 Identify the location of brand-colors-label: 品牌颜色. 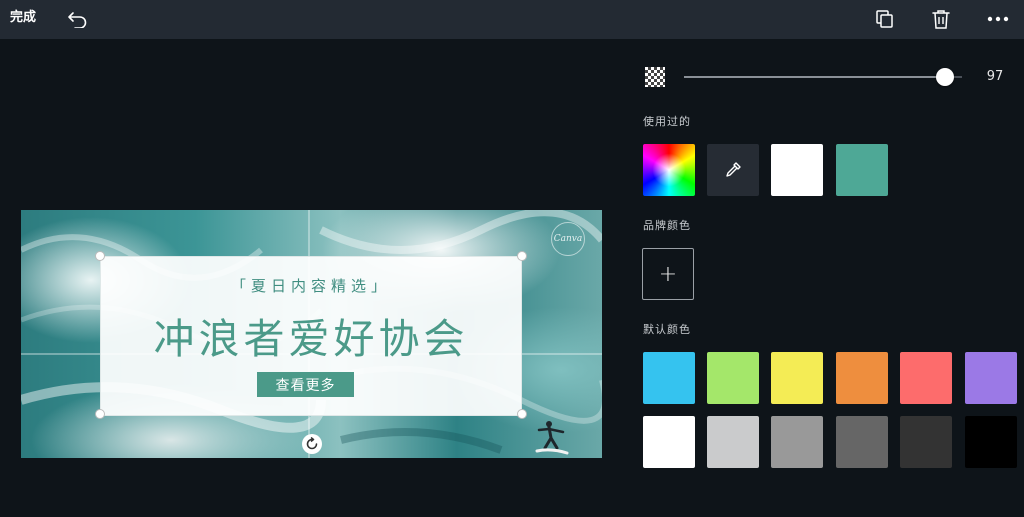
(667, 225).